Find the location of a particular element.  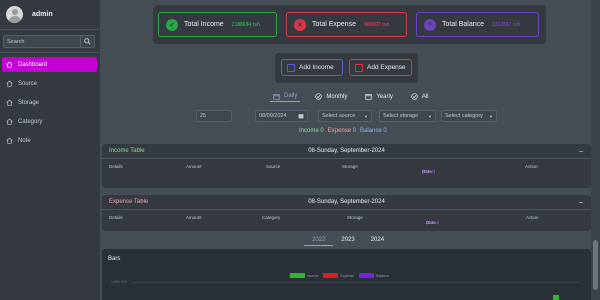

legend-swatch is located at coordinates (367, 275).